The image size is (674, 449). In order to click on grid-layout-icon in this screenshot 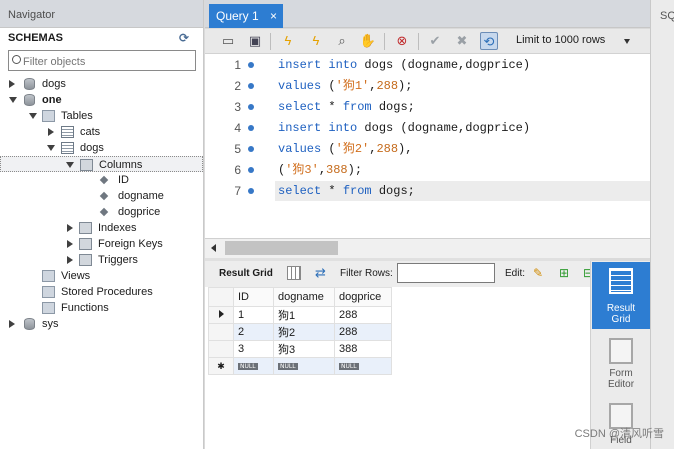, I will do `click(294, 273)`.